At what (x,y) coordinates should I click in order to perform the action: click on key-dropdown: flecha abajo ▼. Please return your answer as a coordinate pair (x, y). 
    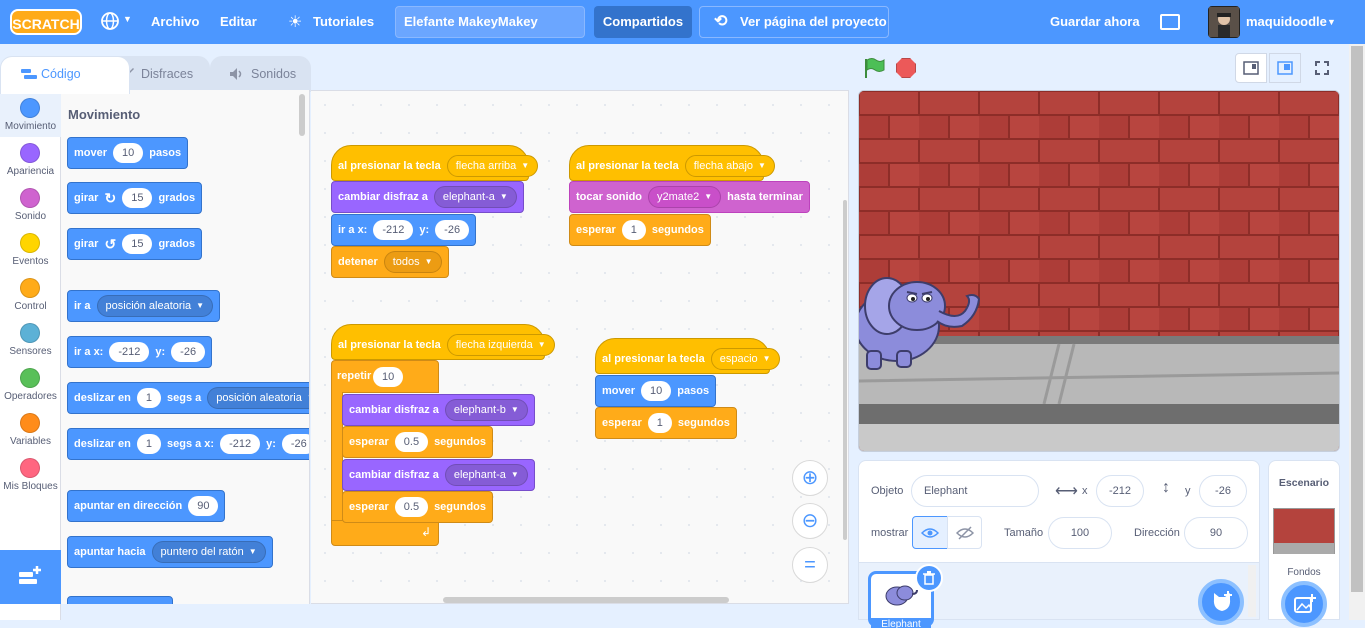
    Looking at the image, I should click on (729, 166).